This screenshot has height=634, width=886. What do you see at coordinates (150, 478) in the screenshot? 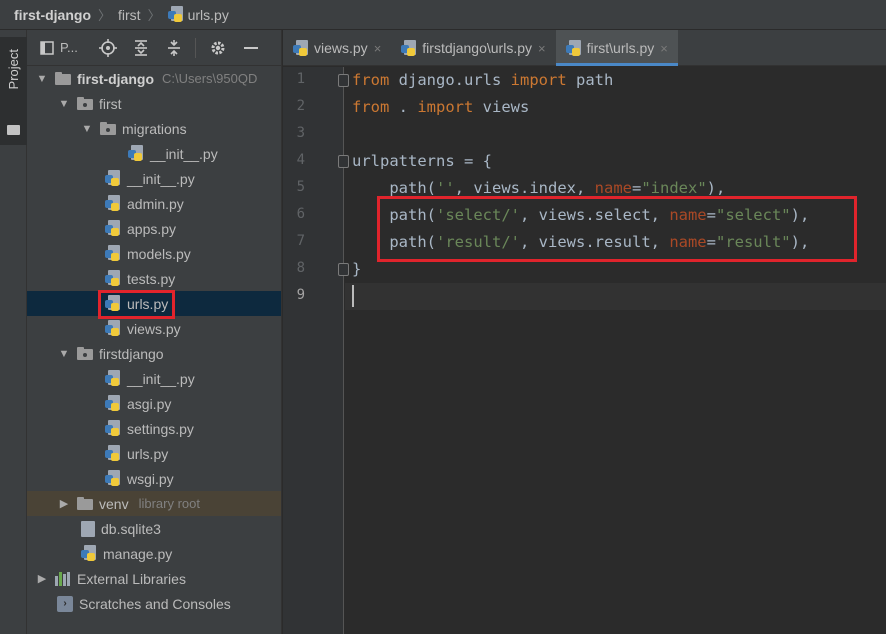
I see `tree-item-label: wsgi.py` at bounding box center [150, 478].